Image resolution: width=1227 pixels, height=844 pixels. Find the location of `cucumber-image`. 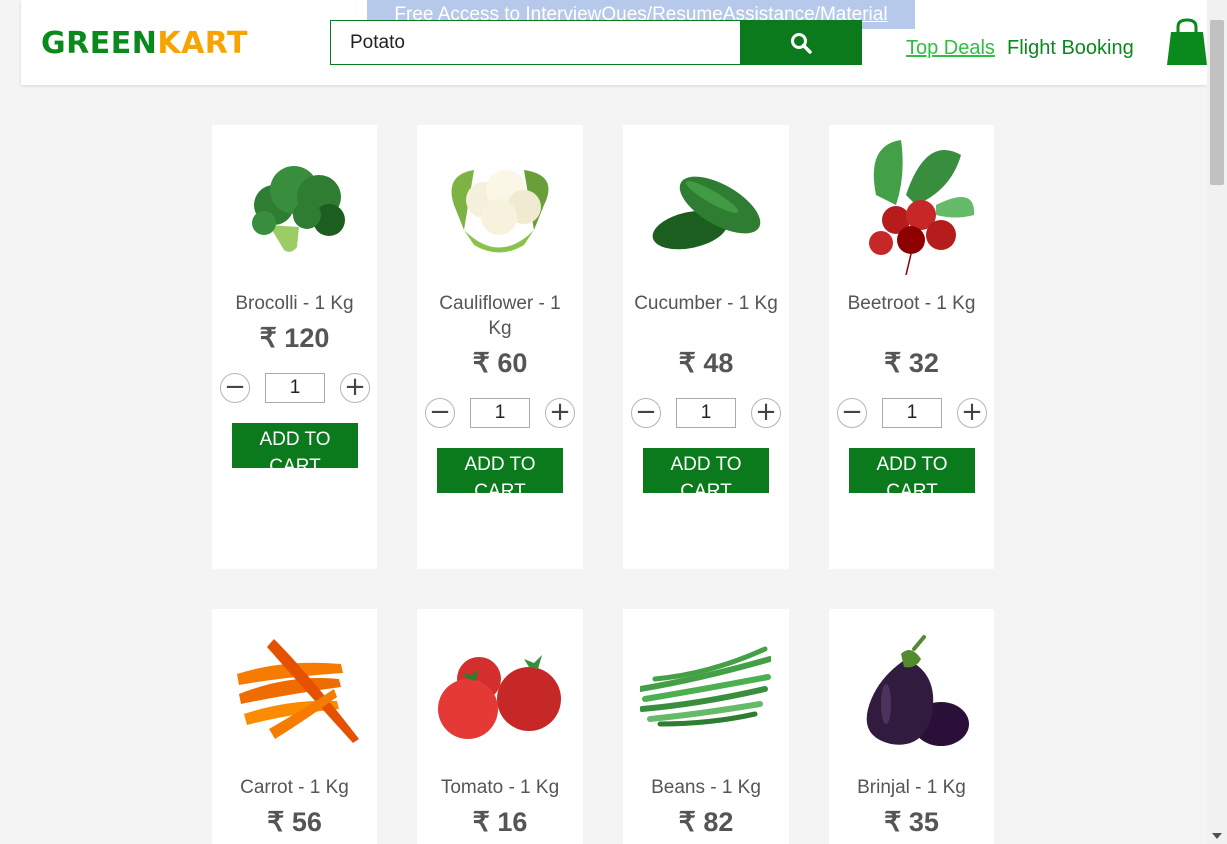

cucumber-image is located at coordinates (706, 213).